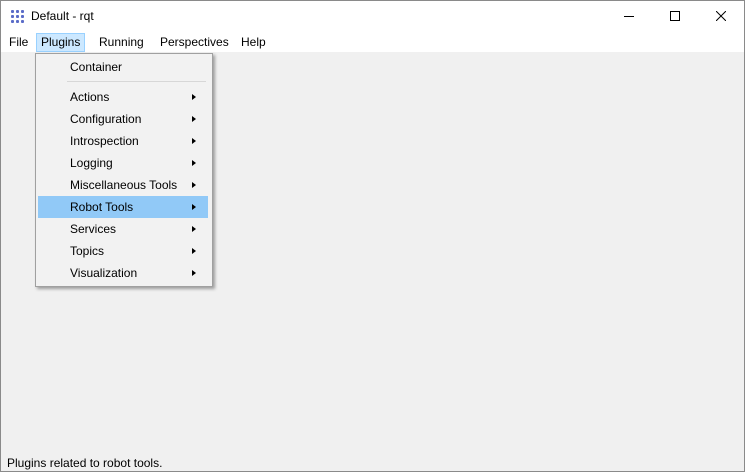 The width and height of the screenshot is (745, 472). I want to click on menu-item-label: Container, so click(96, 67).